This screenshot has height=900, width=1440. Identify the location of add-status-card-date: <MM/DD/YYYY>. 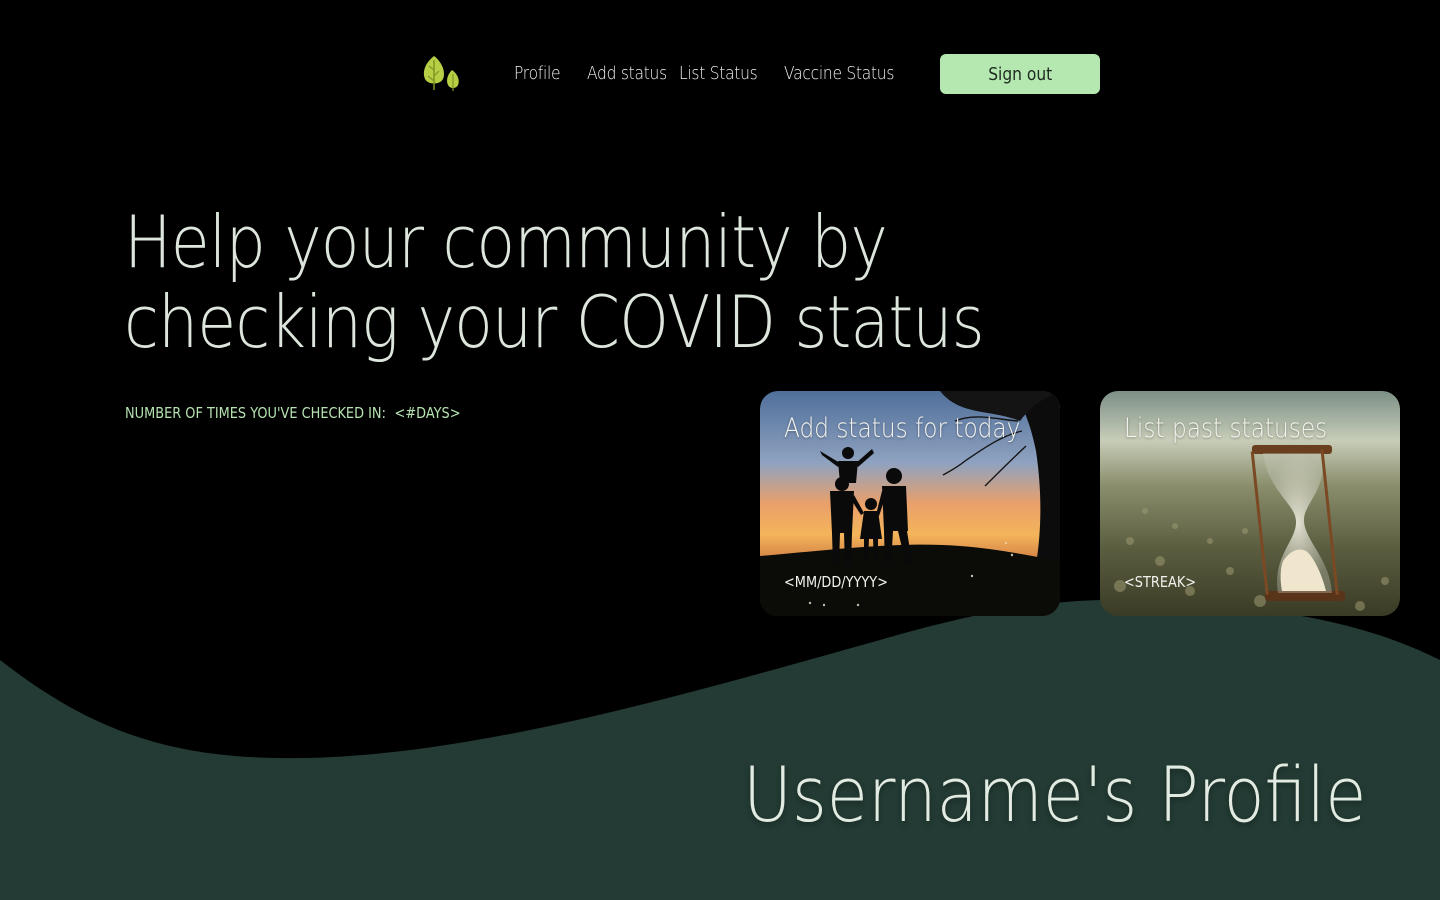
(836, 582).